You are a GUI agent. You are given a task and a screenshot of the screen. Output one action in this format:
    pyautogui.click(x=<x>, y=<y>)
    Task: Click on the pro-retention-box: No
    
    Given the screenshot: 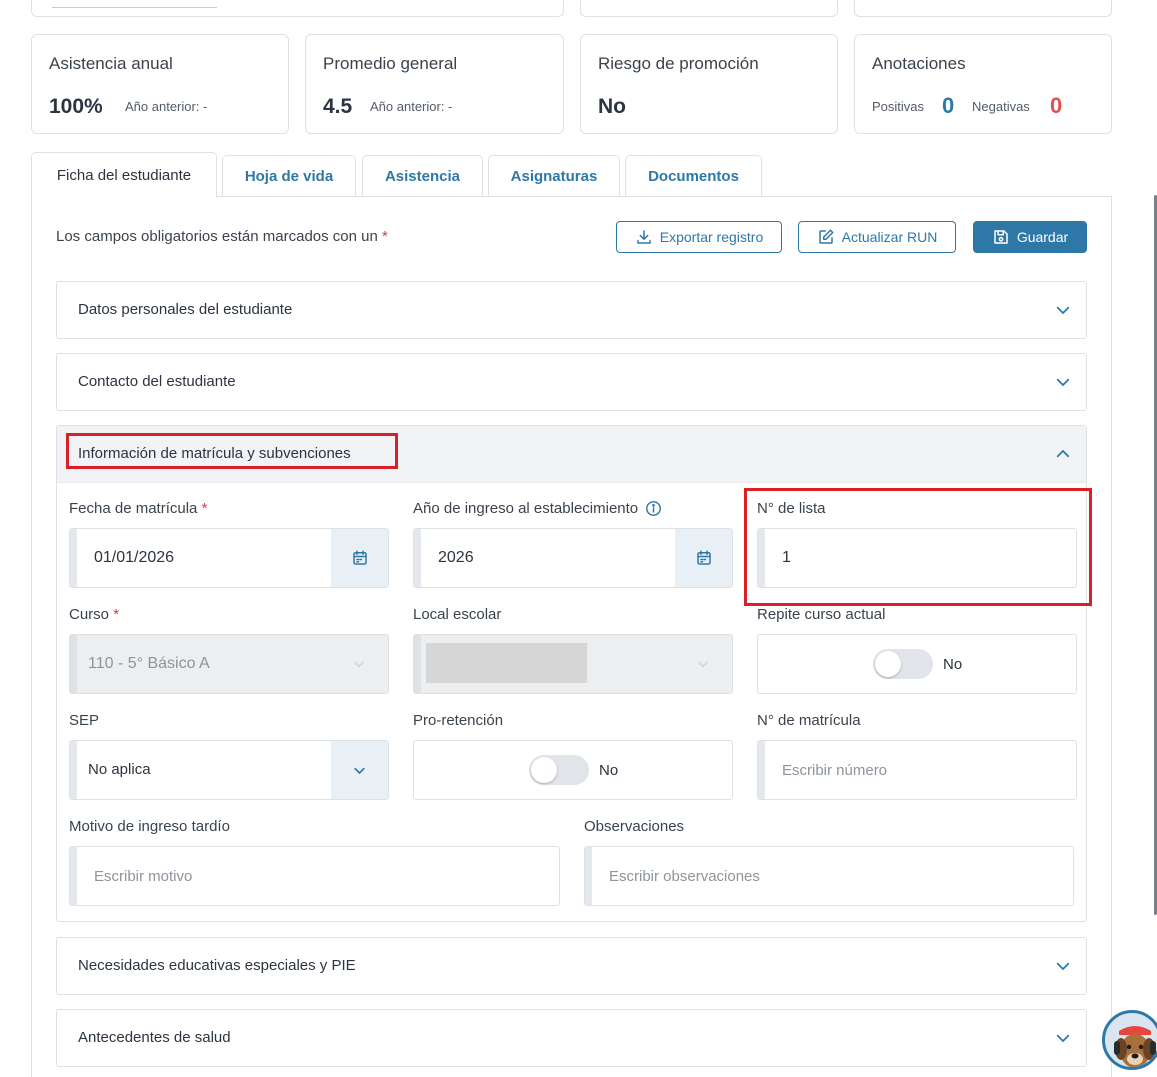 What is the action you would take?
    pyautogui.click(x=573, y=770)
    